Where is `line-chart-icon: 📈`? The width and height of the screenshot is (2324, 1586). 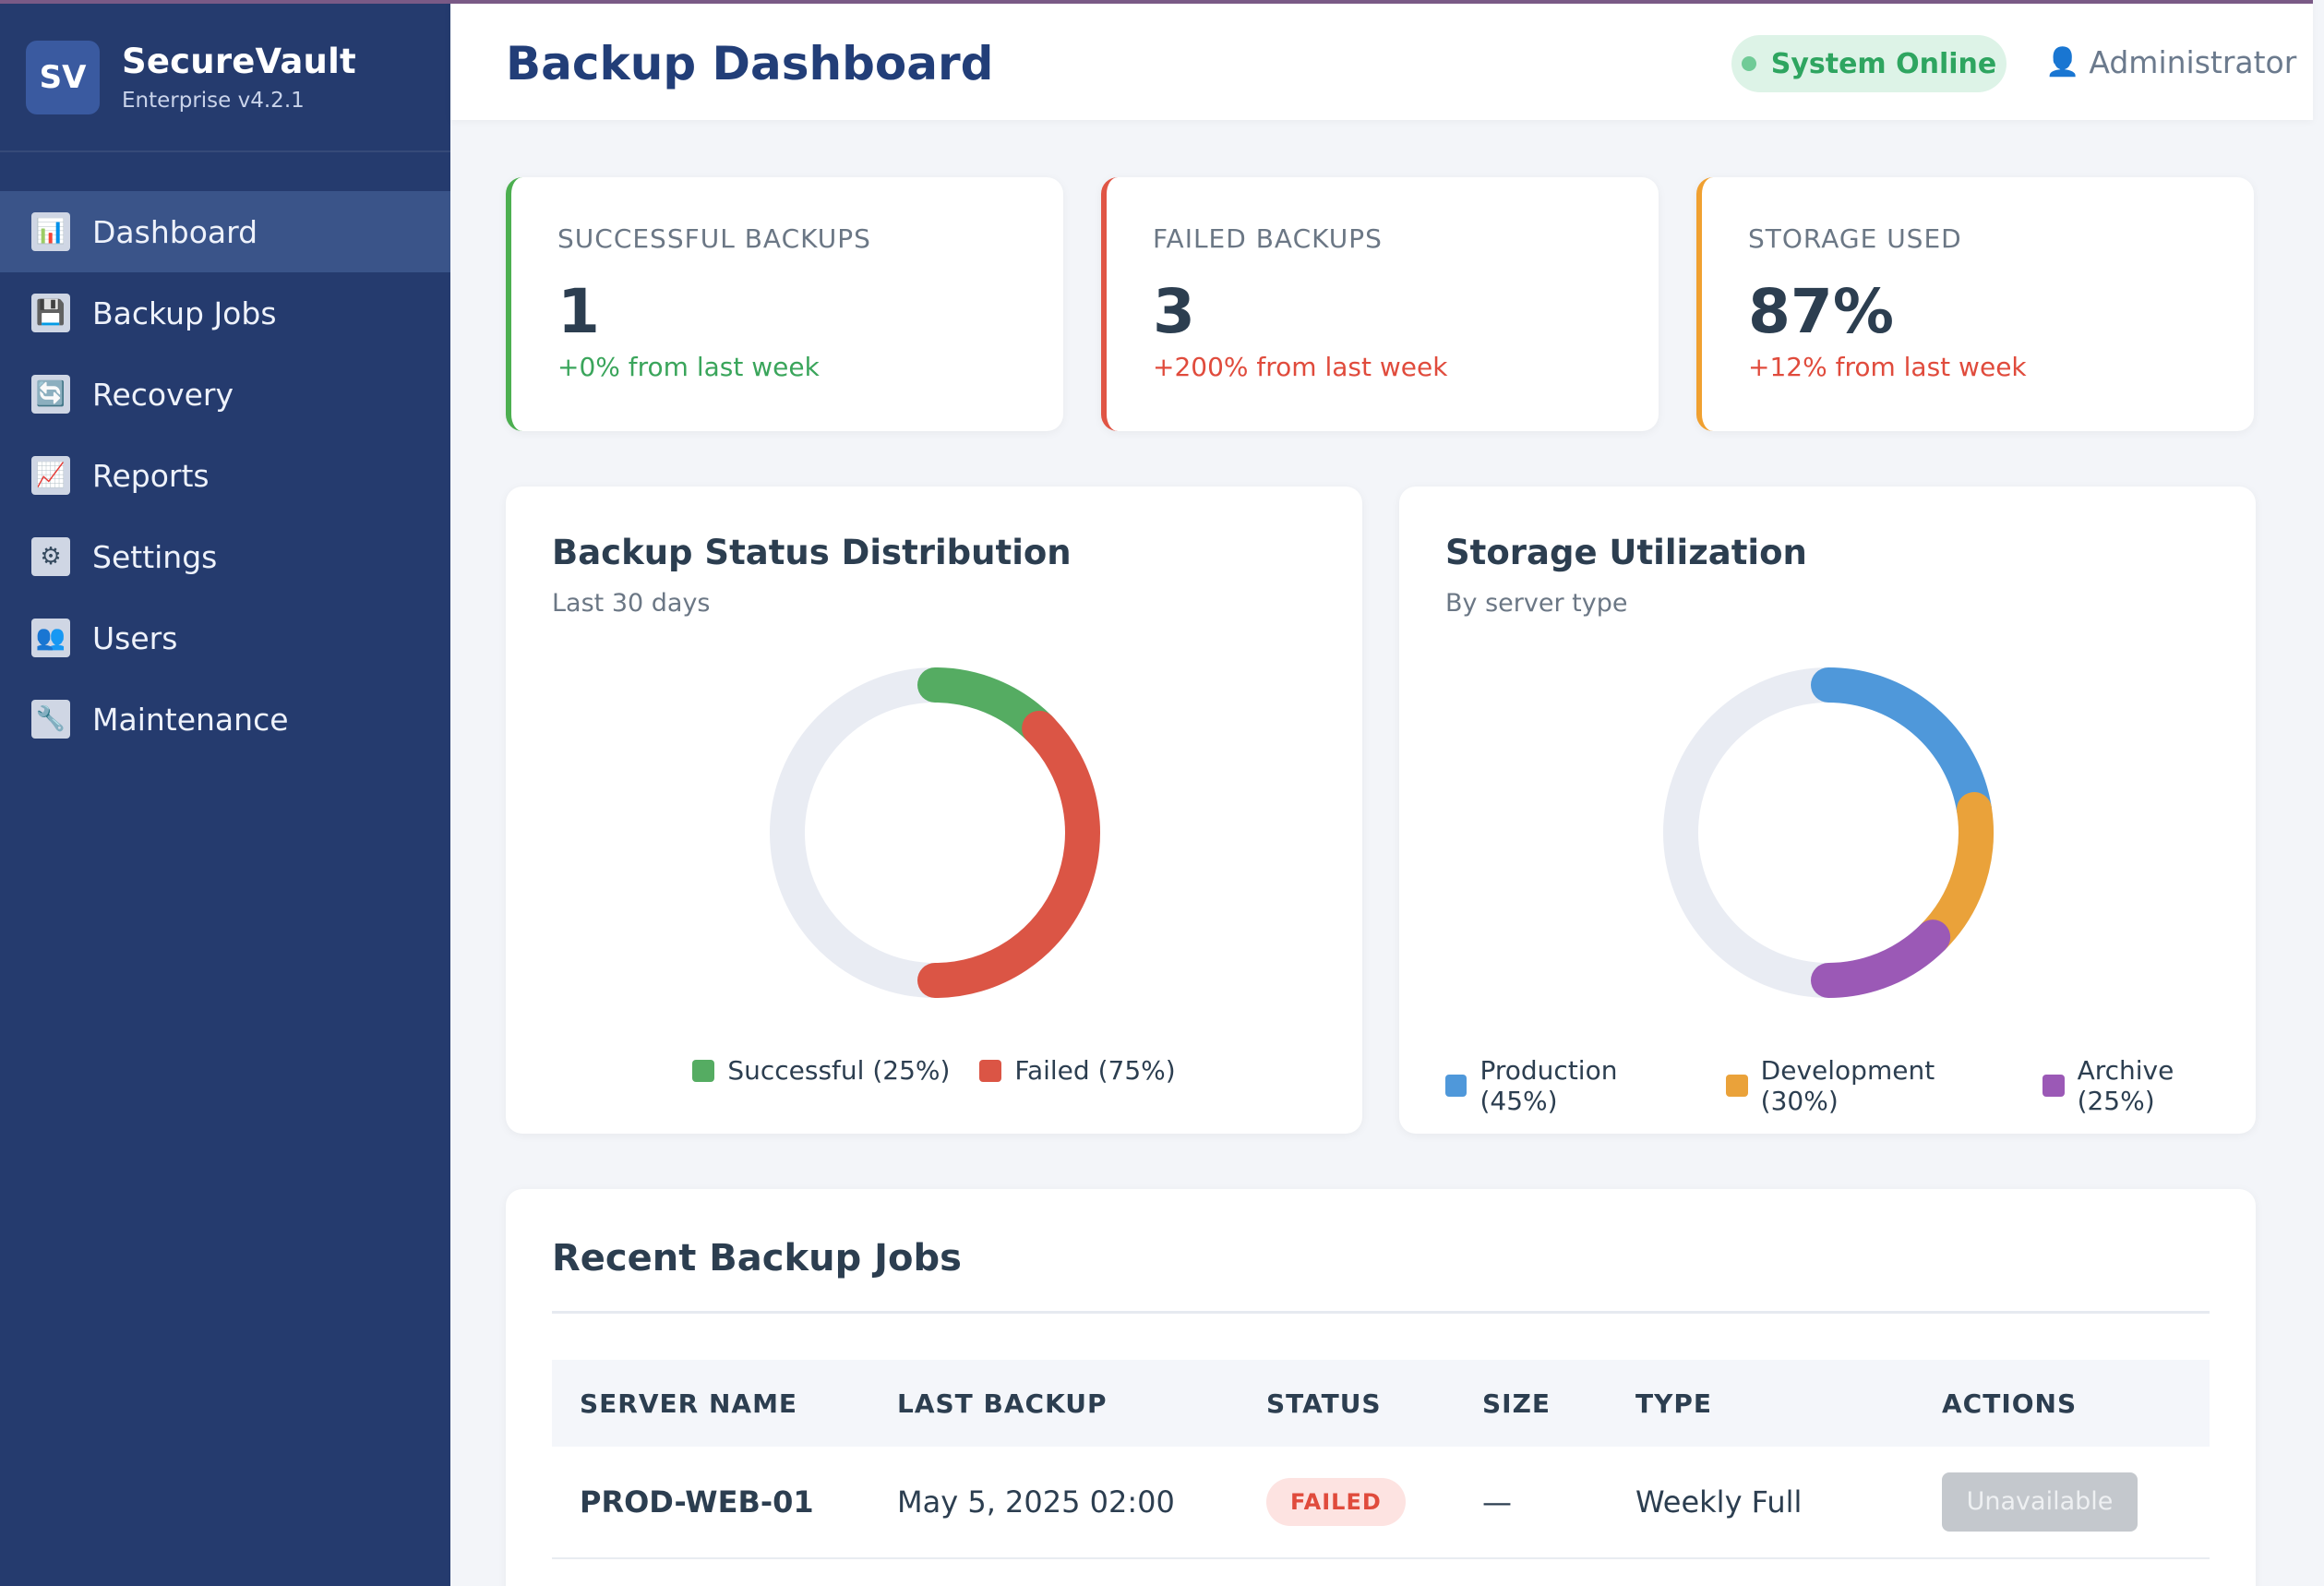 line-chart-icon: 📈 is located at coordinates (50, 475).